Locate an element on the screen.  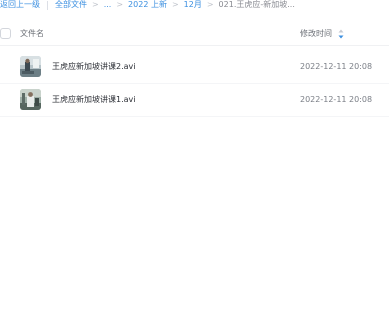
file-name: 王虎应新加坡讲课2.avi is located at coordinates (94, 67).